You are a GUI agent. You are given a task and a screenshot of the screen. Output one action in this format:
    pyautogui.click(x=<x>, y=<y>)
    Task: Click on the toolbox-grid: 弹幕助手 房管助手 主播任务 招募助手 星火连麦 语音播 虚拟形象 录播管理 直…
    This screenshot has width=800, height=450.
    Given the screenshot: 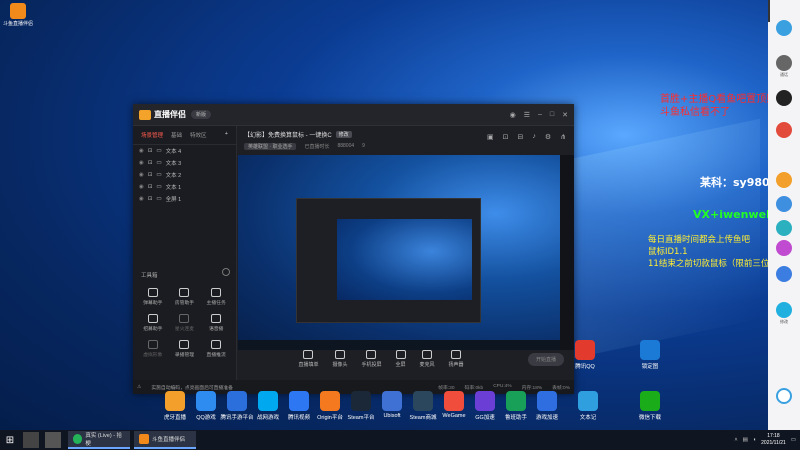 What is the action you would take?
    pyautogui.click(x=184, y=323)
    